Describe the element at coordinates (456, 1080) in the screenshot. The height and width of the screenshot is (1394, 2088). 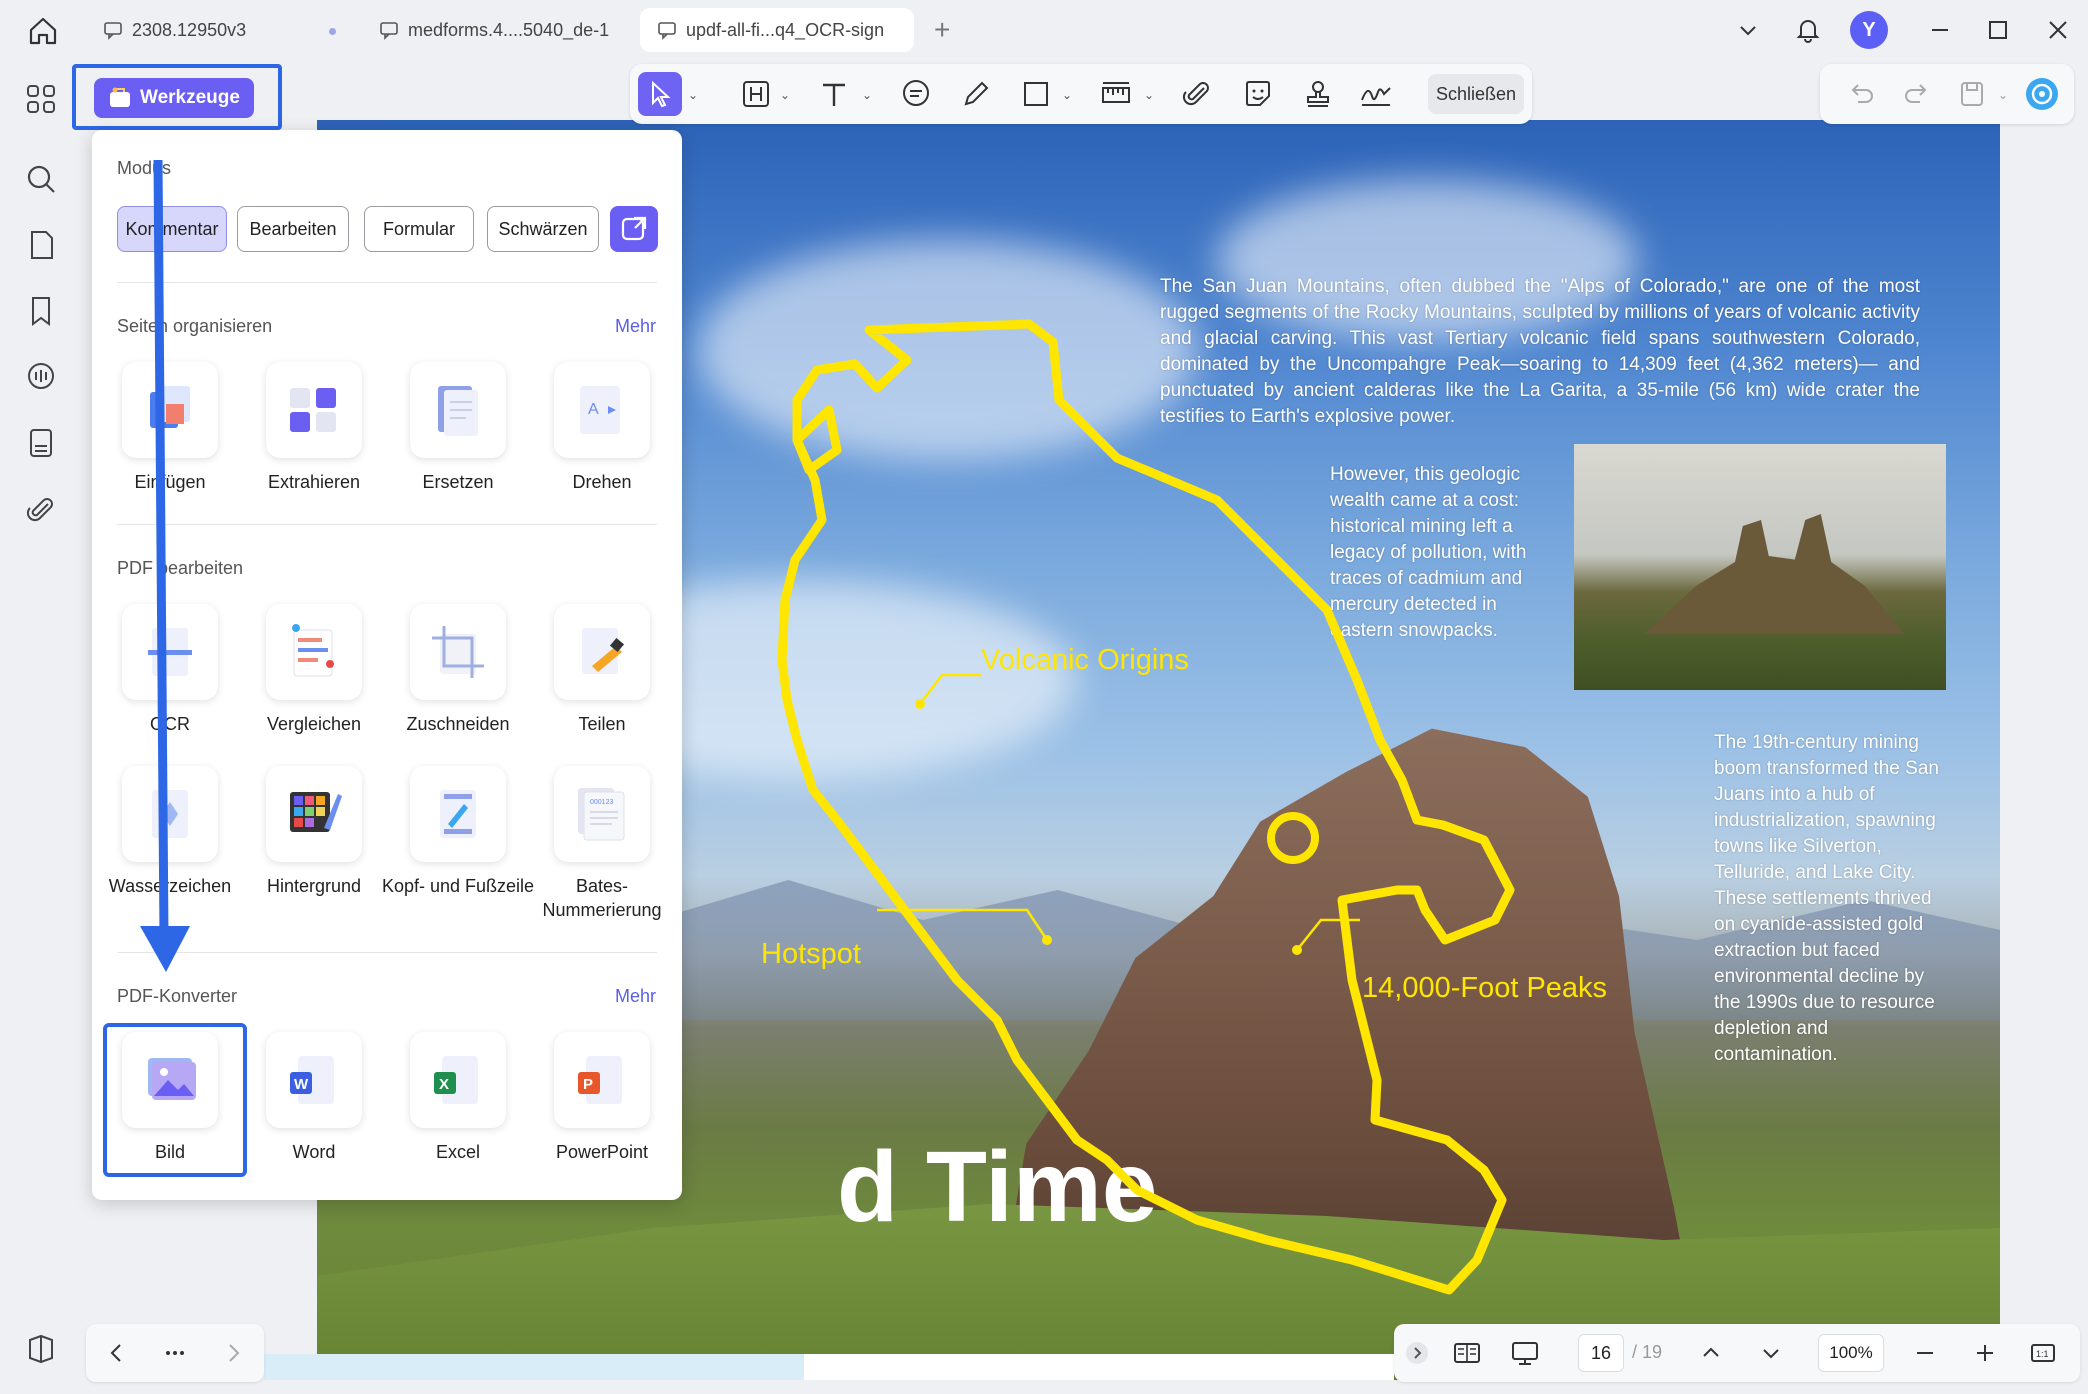
I see `excel-convert-icon: X` at that location.